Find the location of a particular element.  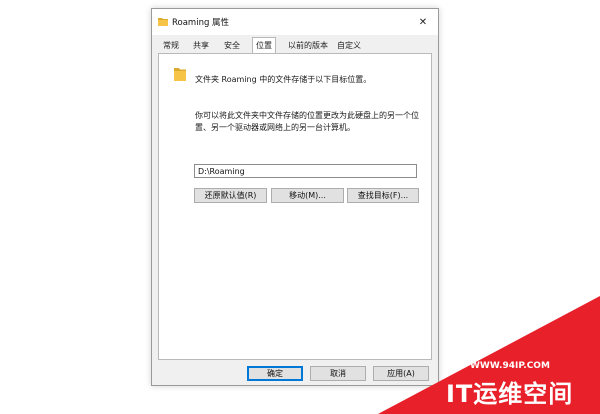

close-icon: ✕ is located at coordinates (423, 22).